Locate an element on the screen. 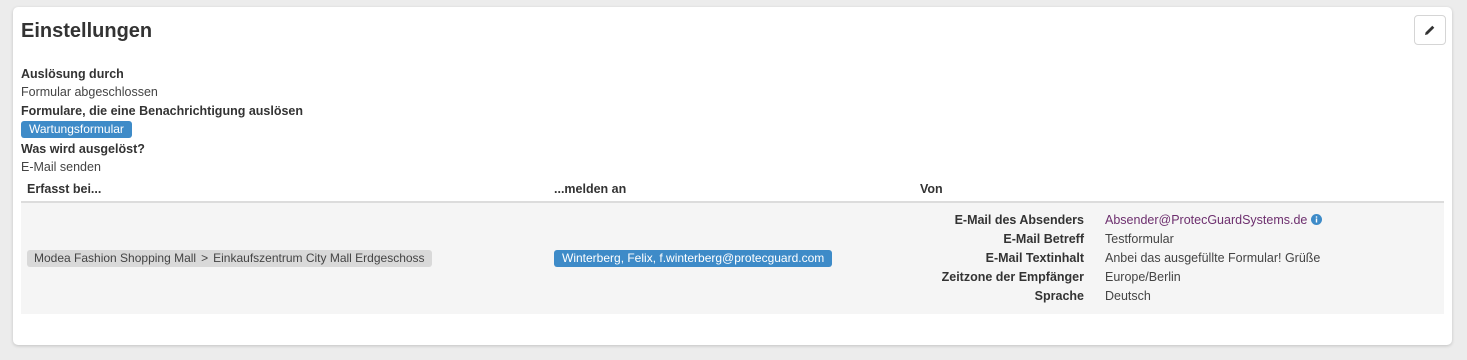 Image resolution: width=1467 pixels, height=360 pixels. card-title: Einstellungen is located at coordinates (87, 31).